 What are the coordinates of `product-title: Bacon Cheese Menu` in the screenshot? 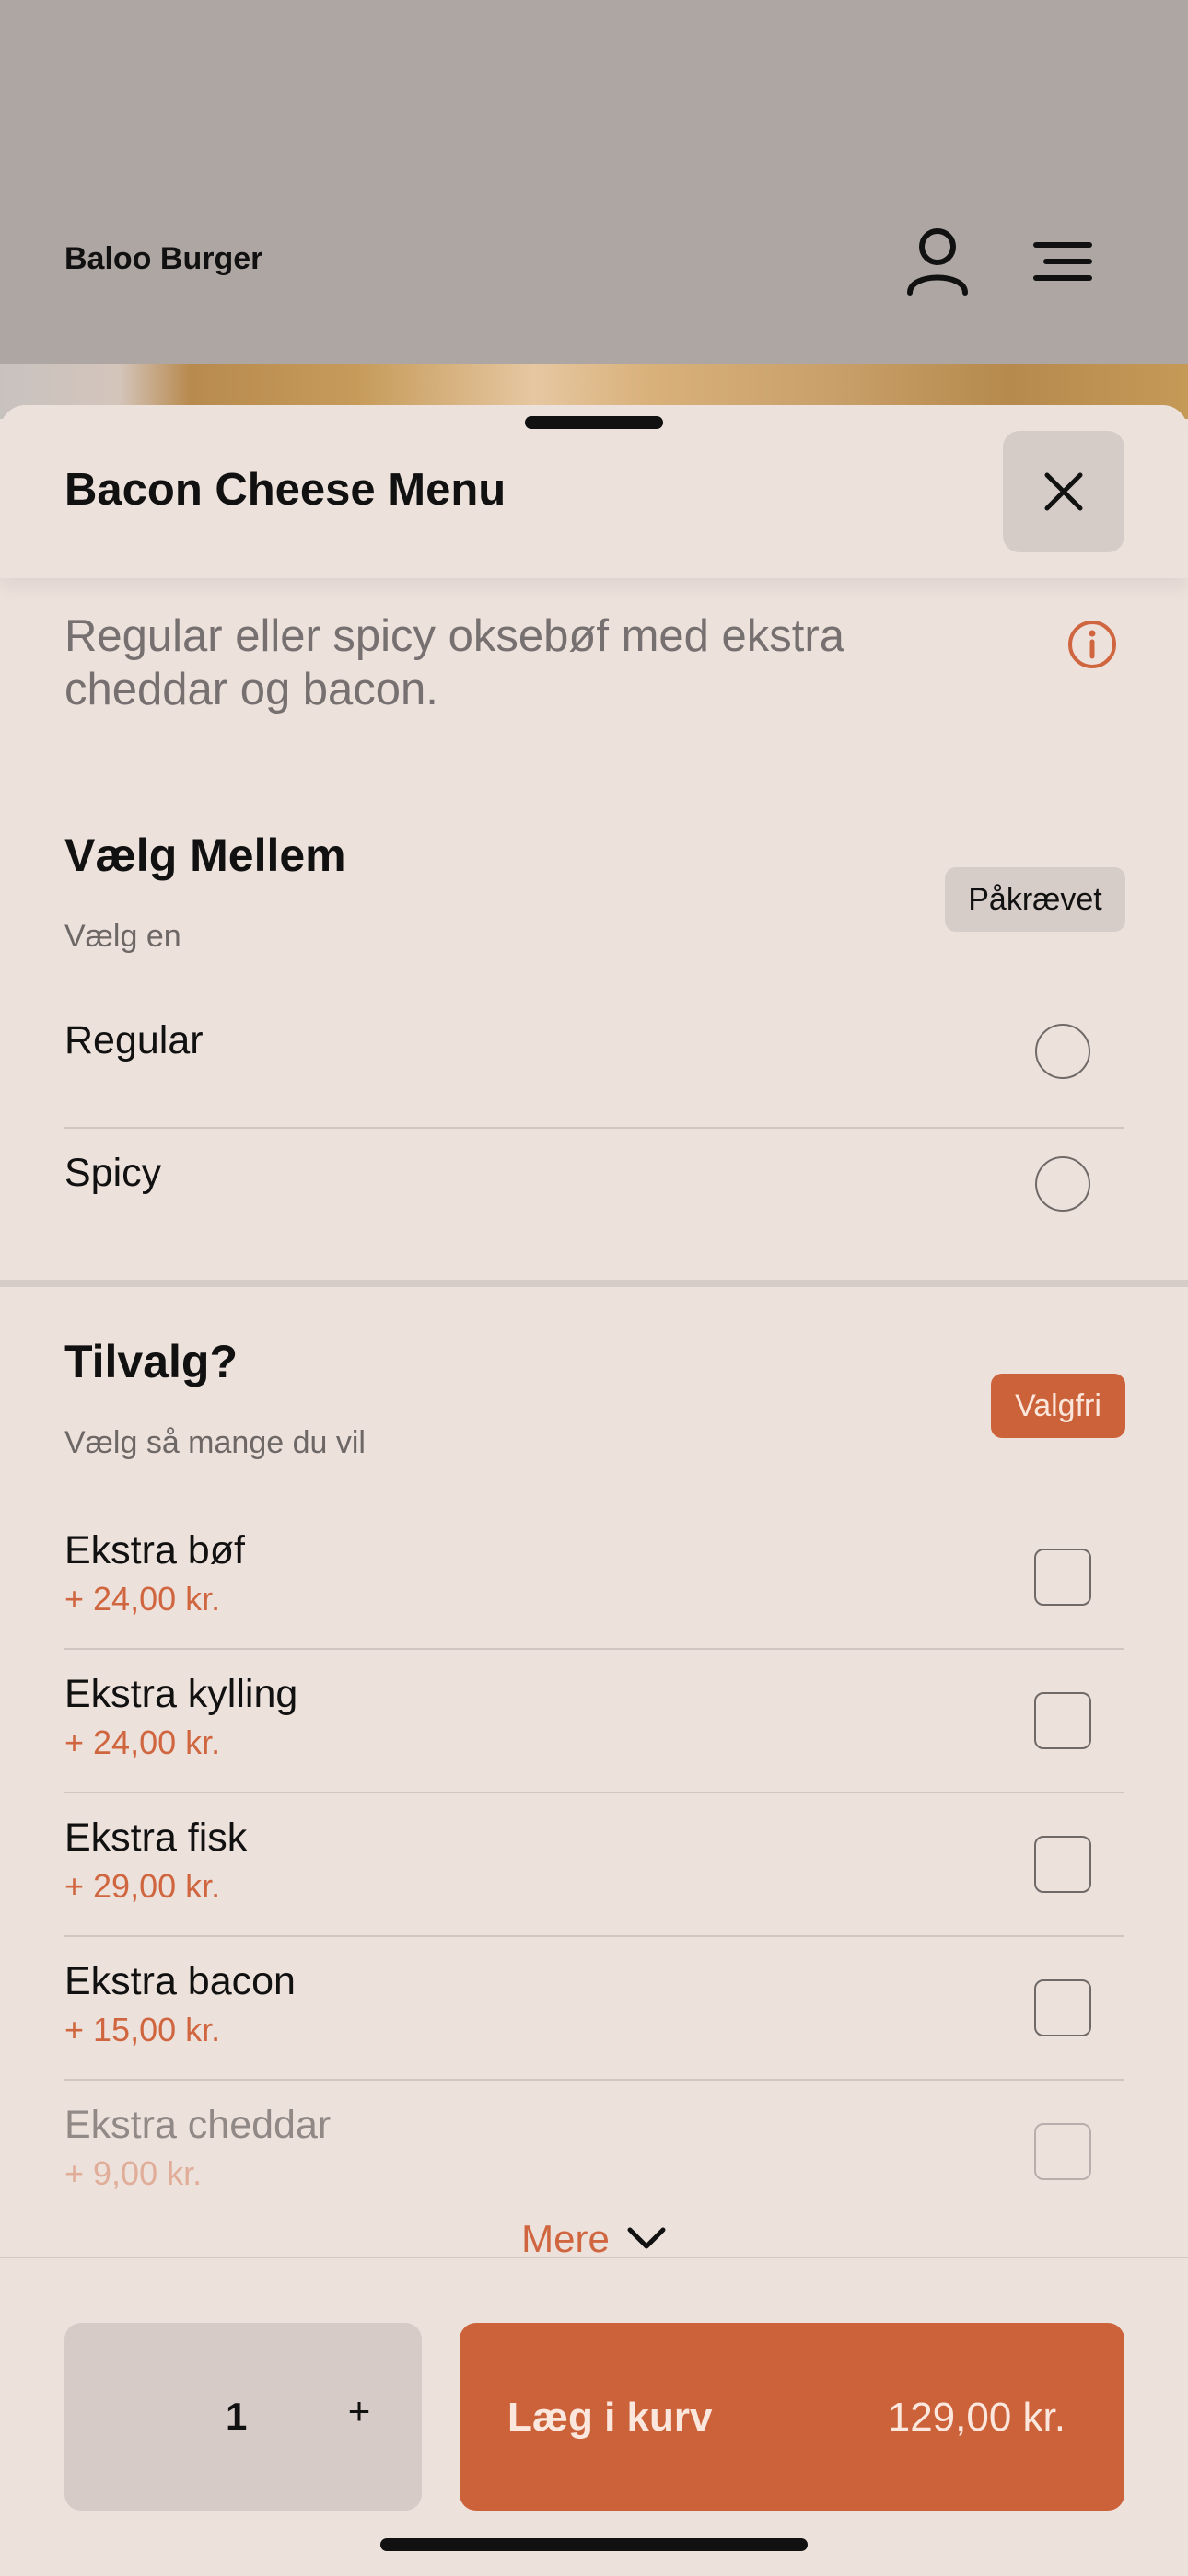 It's located at (285, 490).